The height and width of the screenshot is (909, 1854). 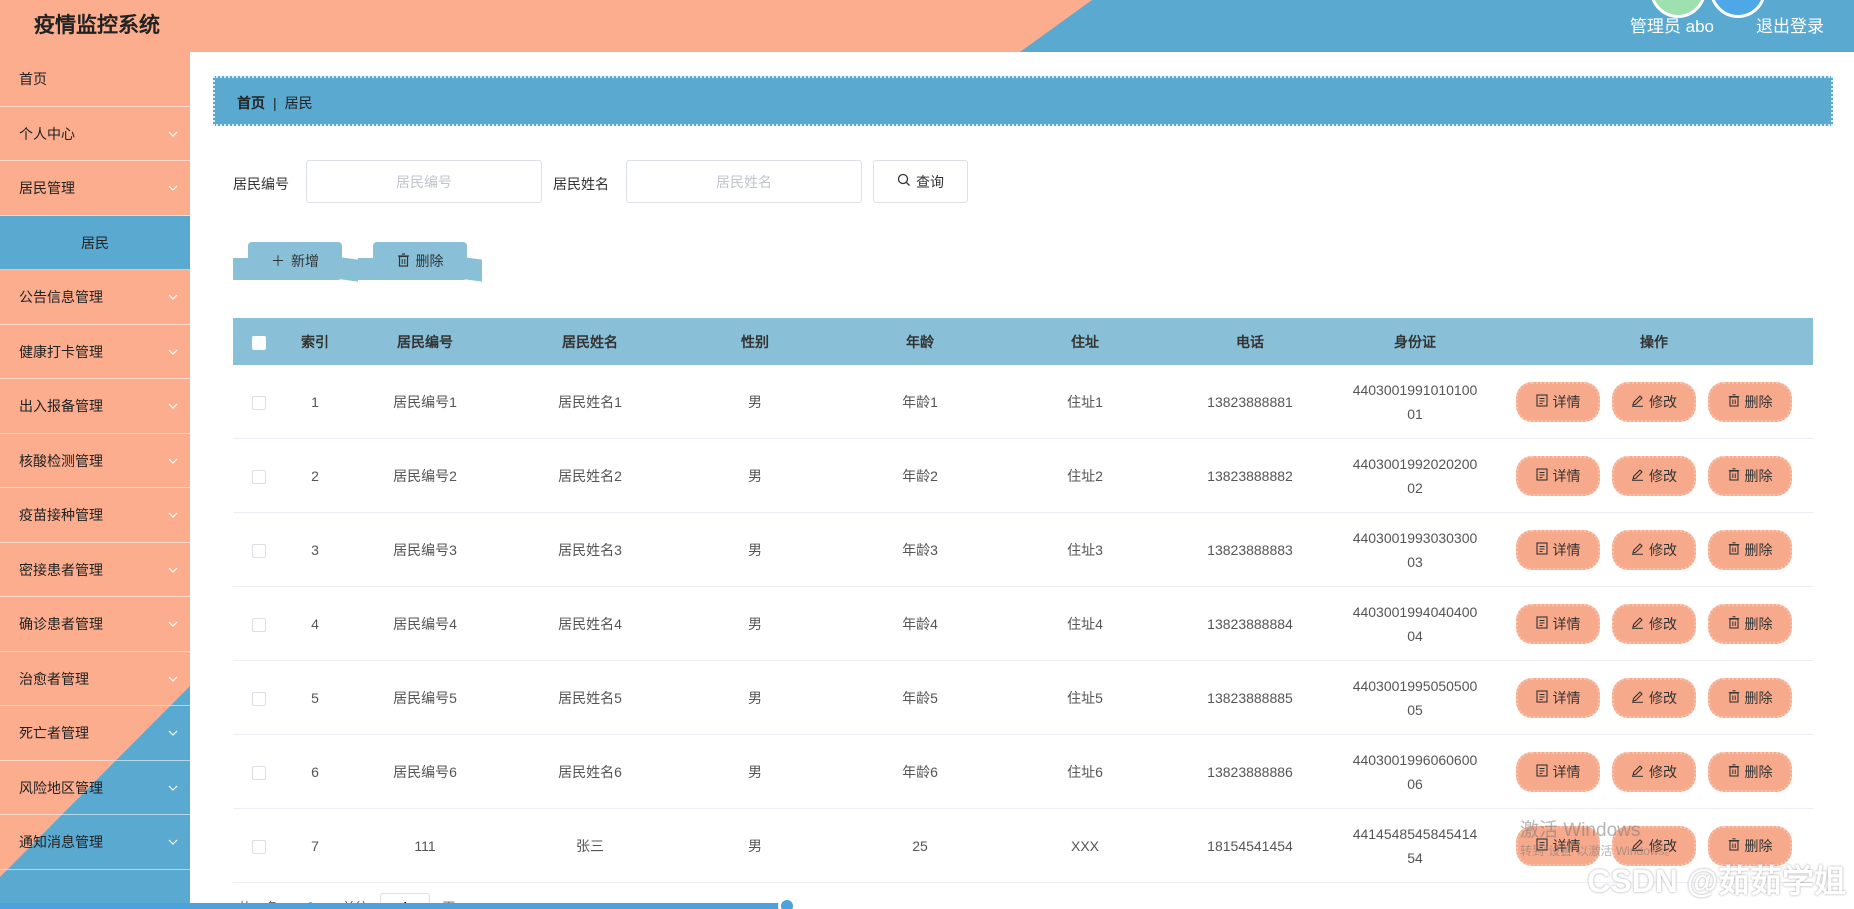 I want to click on cell-index: 5, so click(x=315, y=697).